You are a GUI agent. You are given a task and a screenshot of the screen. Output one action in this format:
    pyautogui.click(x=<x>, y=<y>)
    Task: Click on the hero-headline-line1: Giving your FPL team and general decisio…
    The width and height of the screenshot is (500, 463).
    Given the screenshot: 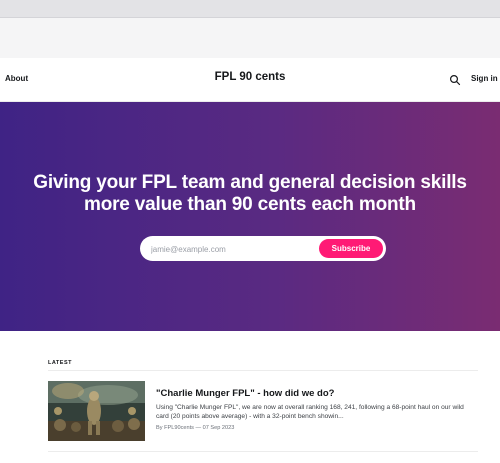 What is the action you would take?
    pyautogui.click(x=250, y=182)
    